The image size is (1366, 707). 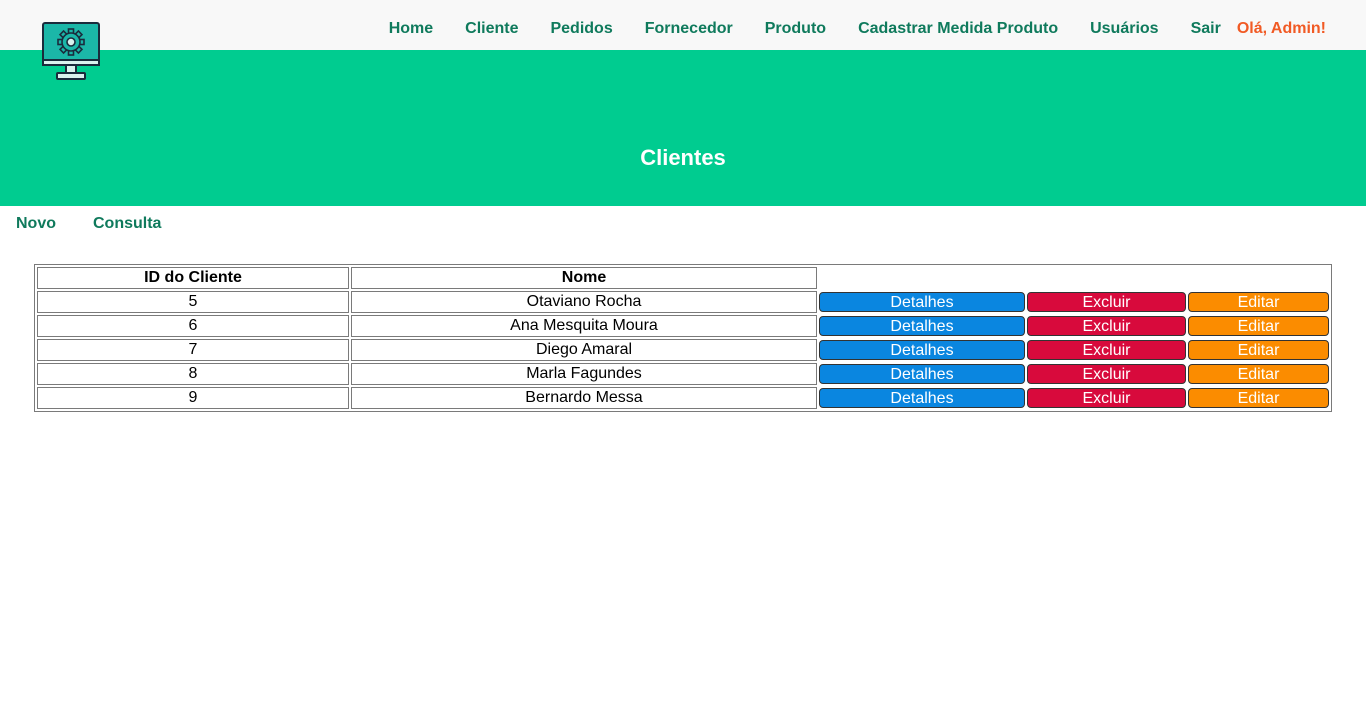 I want to click on column-header-id: ID do Cliente, so click(x=193, y=278).